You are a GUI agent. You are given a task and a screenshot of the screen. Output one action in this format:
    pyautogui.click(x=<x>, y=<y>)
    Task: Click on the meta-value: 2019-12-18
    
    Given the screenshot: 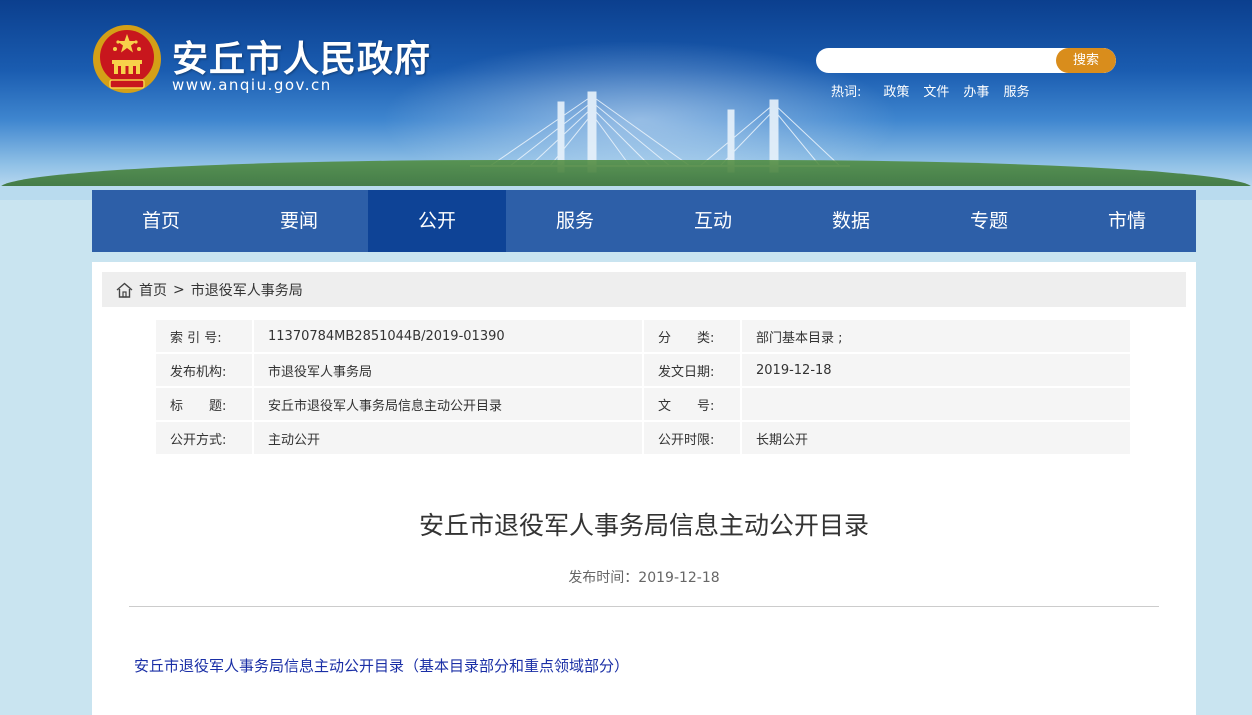 What is the action you would take?
    pyautogui.click(x=936, y=370)
    